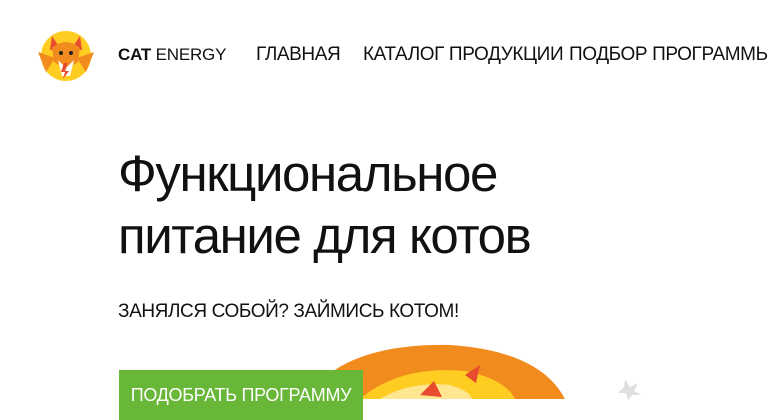 The width and height of the screenshot is (768, 420). What do you see at coordinates (325, 235) in the screenshot?
I see `hero-title-line-2: питание для котов` at bounding box center [325, 235].